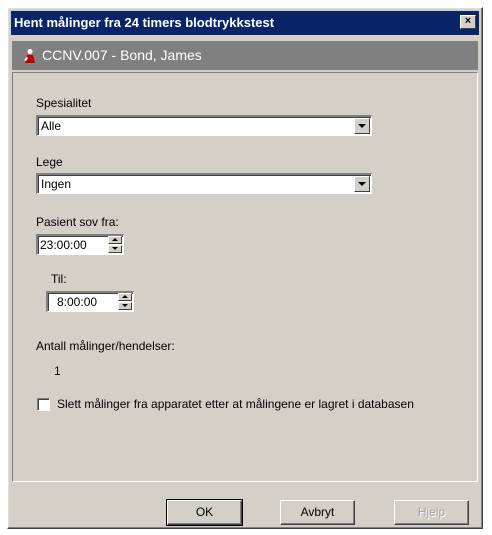 The image size is (492, 535). I want to click on til-value: 8:00:00, so click(77, 302).